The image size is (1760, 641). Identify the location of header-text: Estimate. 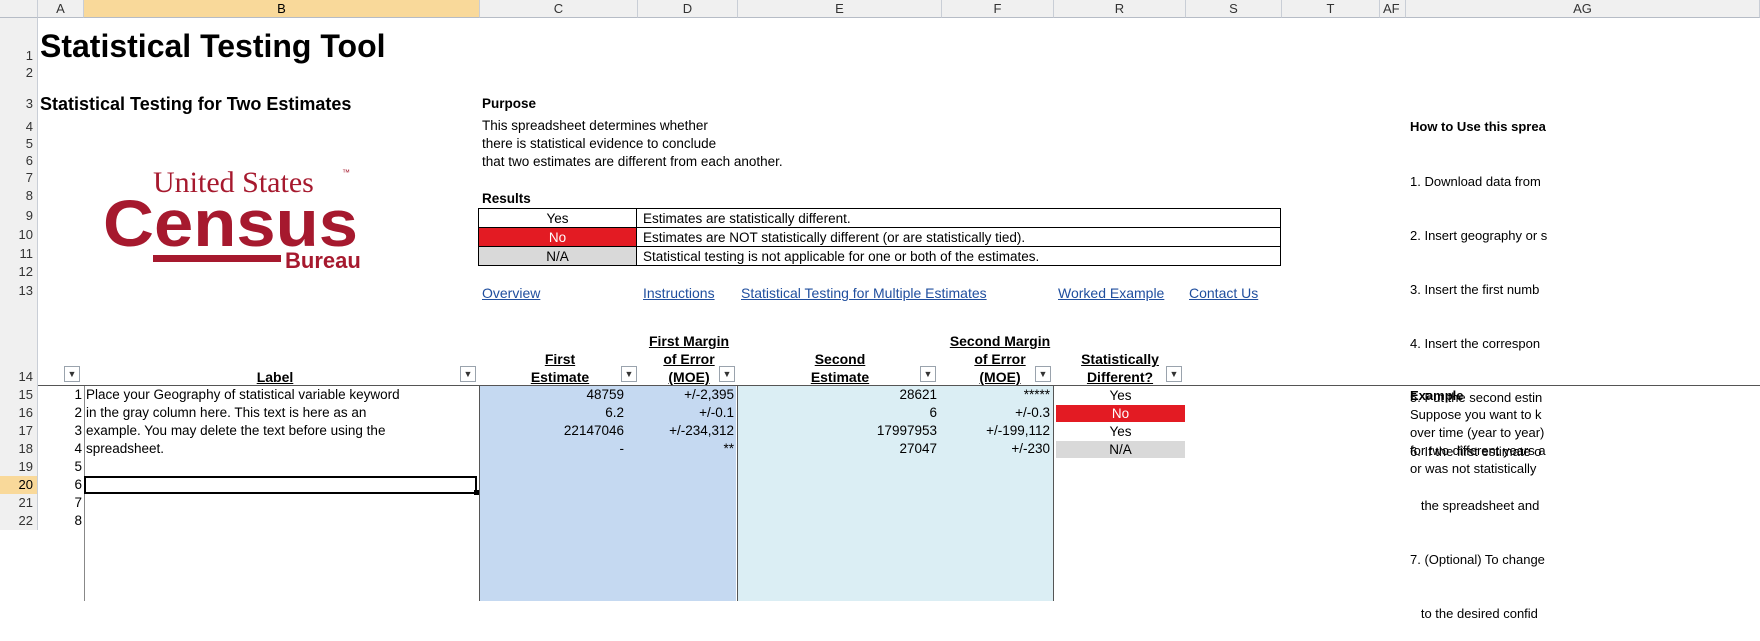
(560, 377).